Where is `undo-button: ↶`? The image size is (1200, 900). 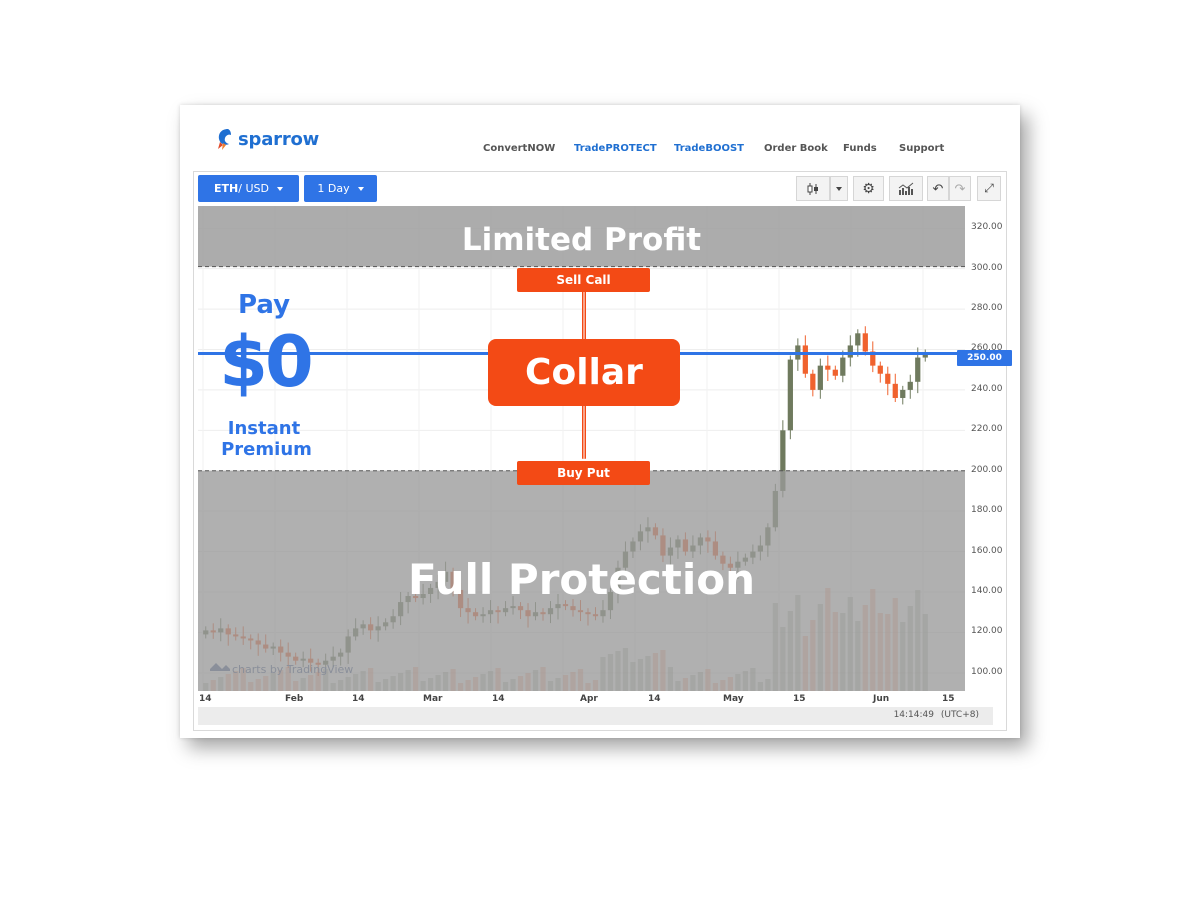
undo-button: ↶ is located at coordinates (938, 188).